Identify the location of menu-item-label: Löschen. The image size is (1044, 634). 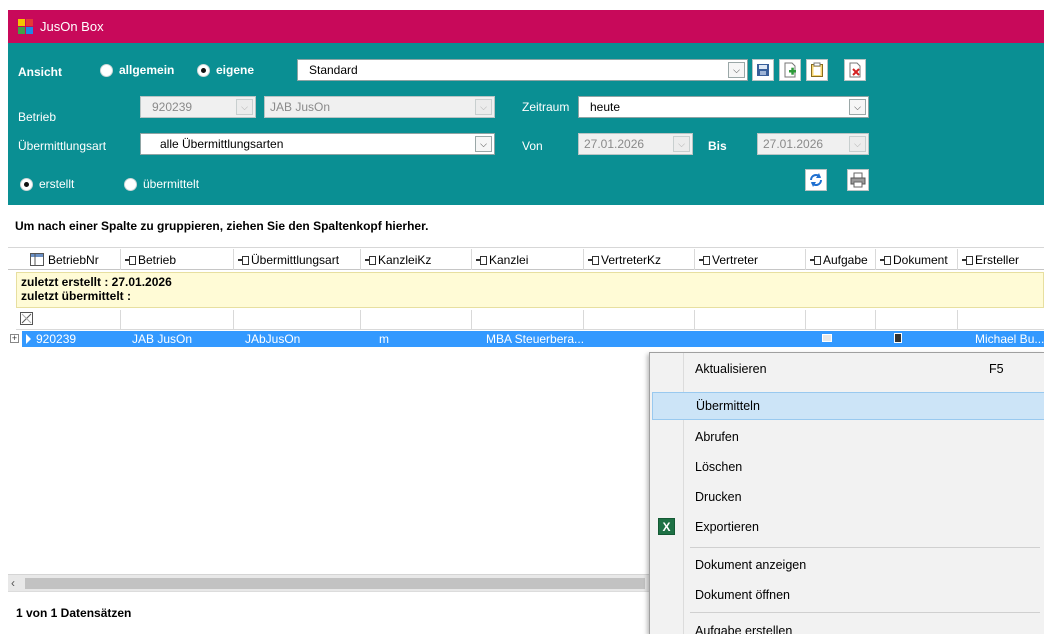
(719, 467).